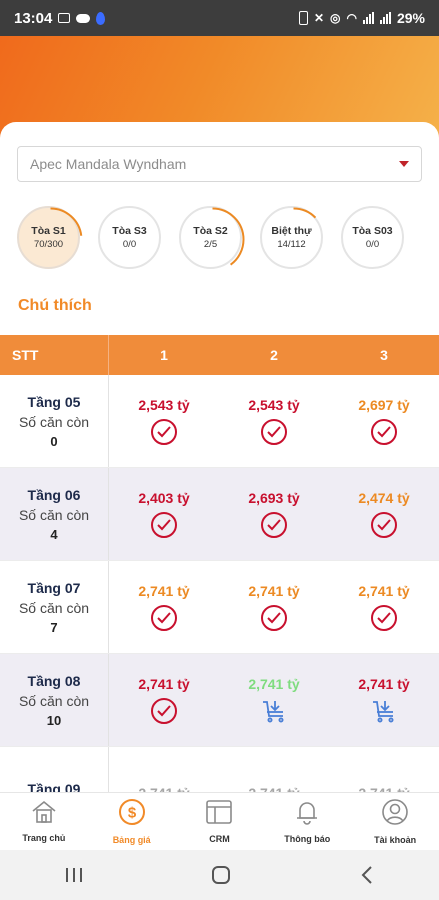 The image size is (439, 900). Describe the element at coordinates (410, 18) in the screenshot. I see `battery-level: 29%` at that location.